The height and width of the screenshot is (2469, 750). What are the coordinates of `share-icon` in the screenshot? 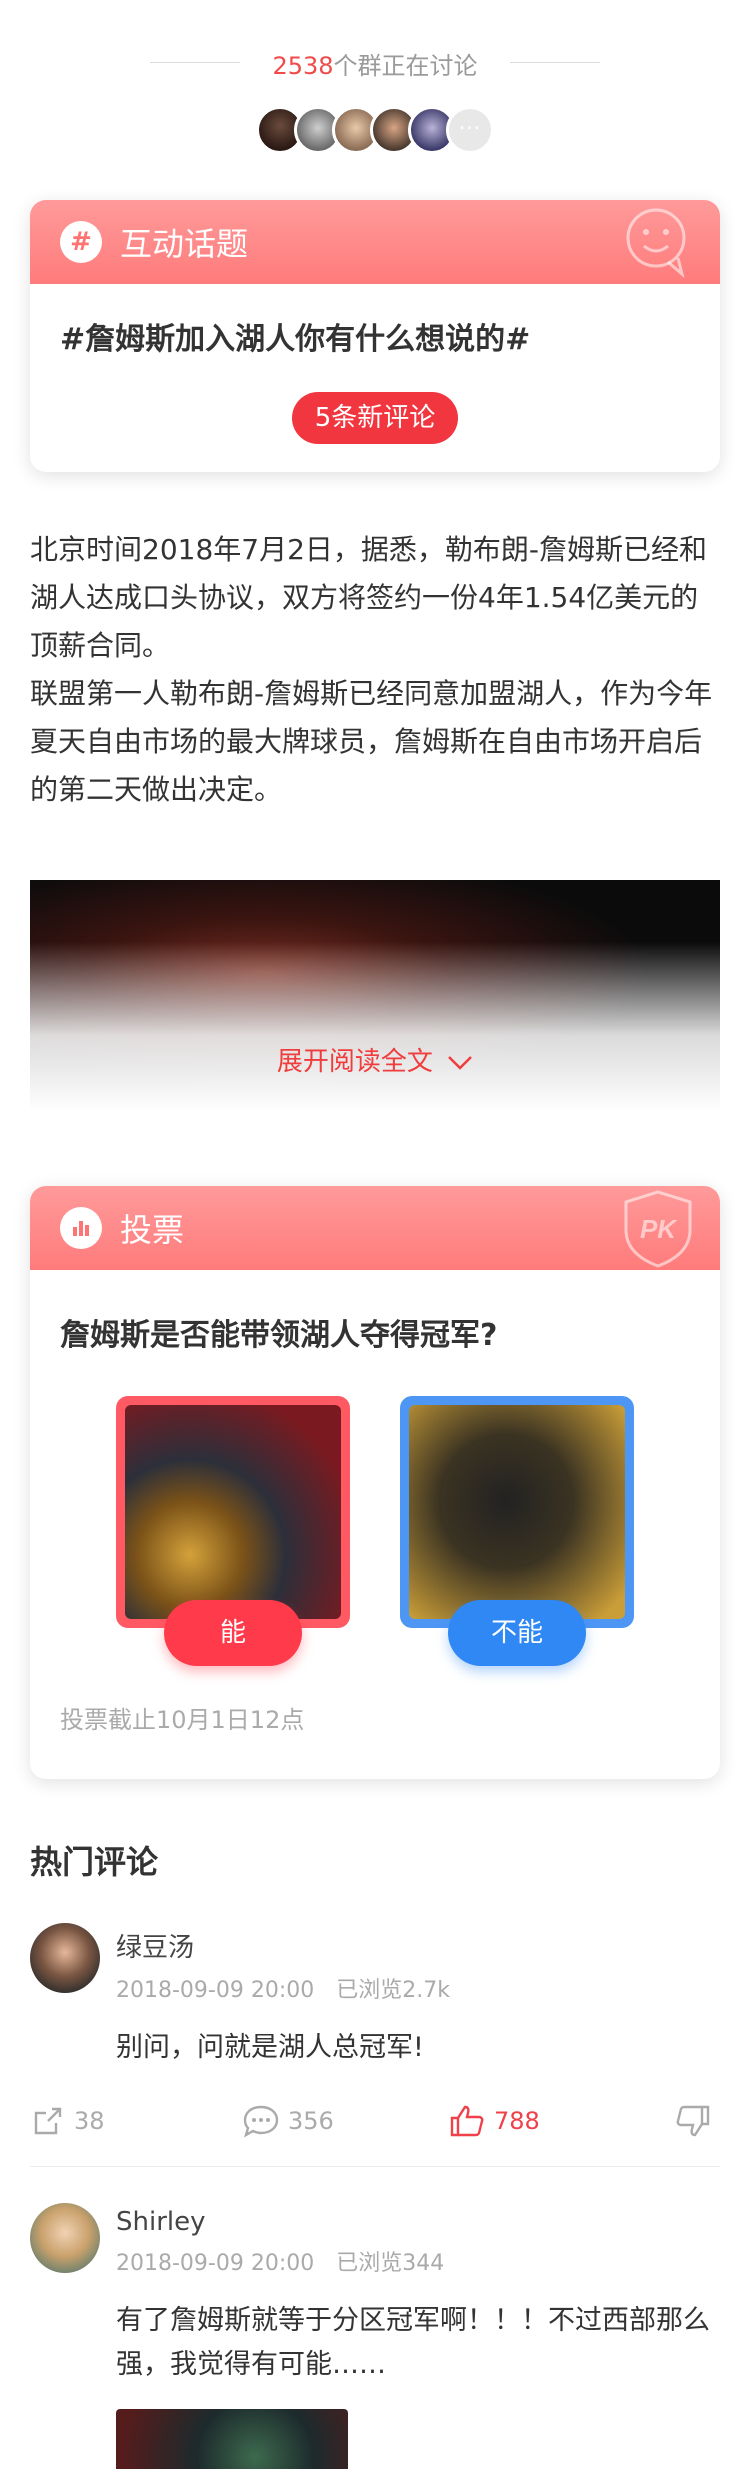 It's located at (48, 2121).